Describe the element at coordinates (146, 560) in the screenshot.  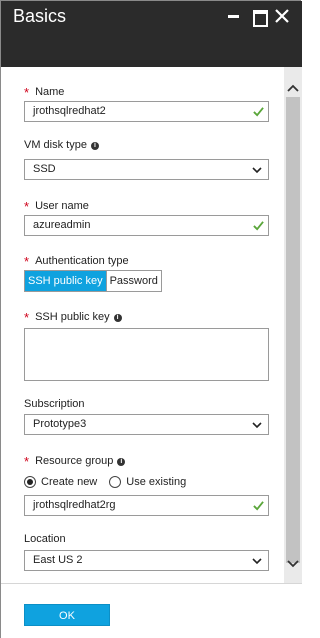
I see `location-select: East US 2` at that location.